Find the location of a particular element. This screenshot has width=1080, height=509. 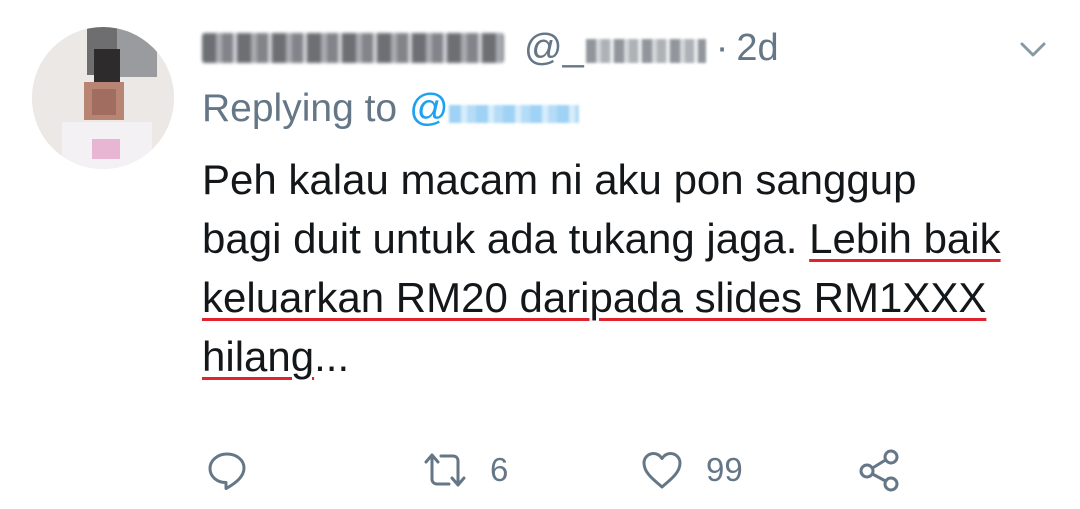

reply-button is located at coordinates (227, 470).